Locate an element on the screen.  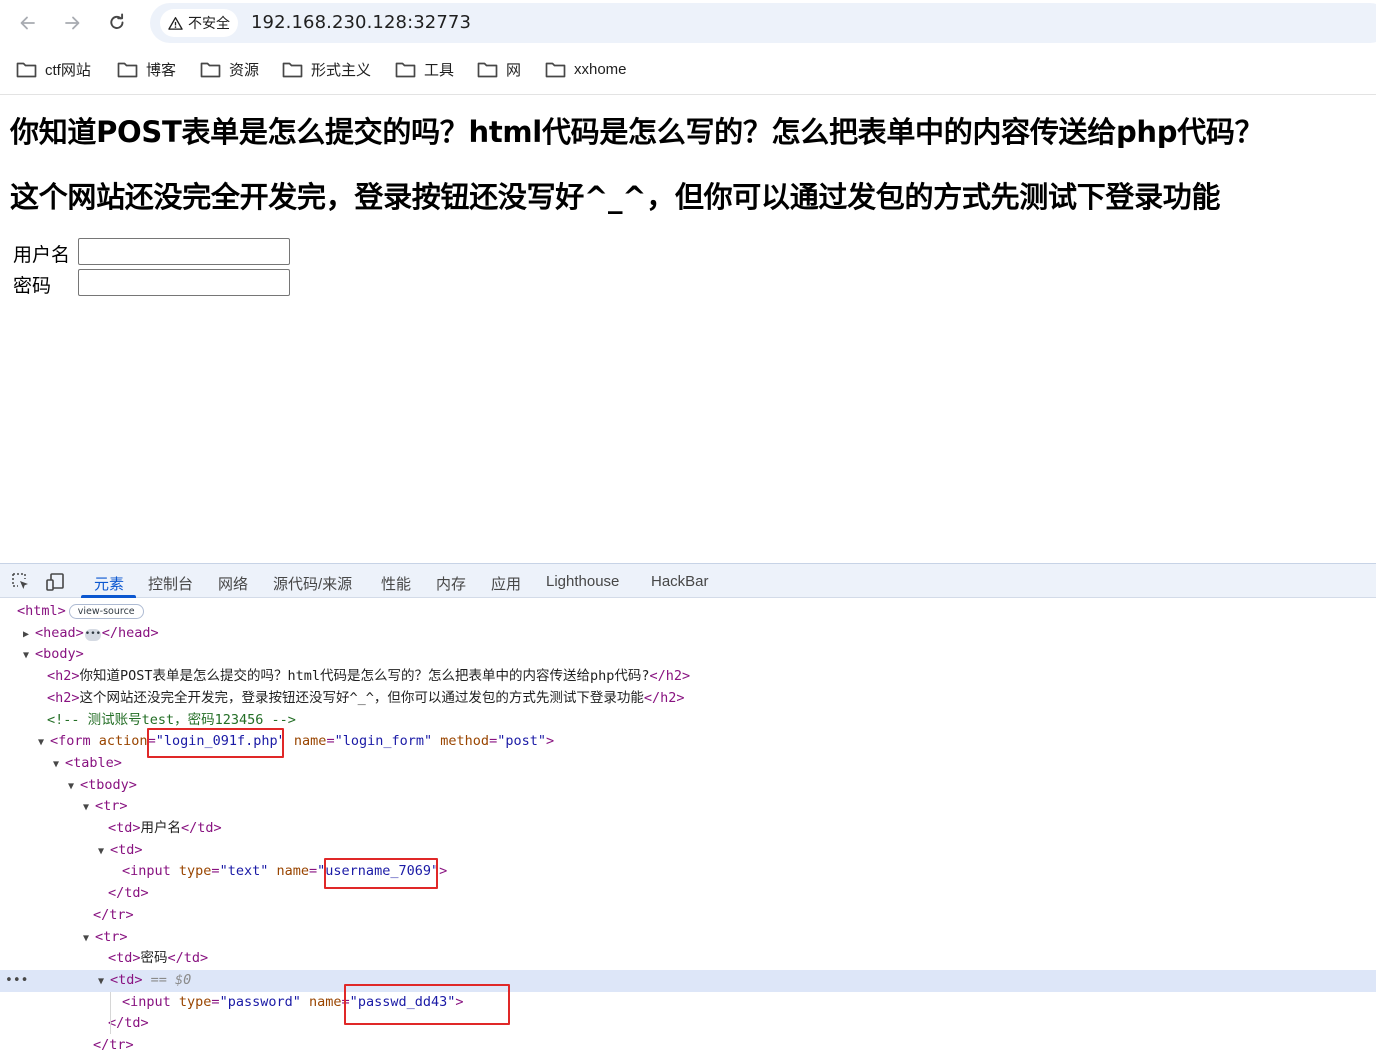
highlight-username-name-box is located at coordinates (381, 873).